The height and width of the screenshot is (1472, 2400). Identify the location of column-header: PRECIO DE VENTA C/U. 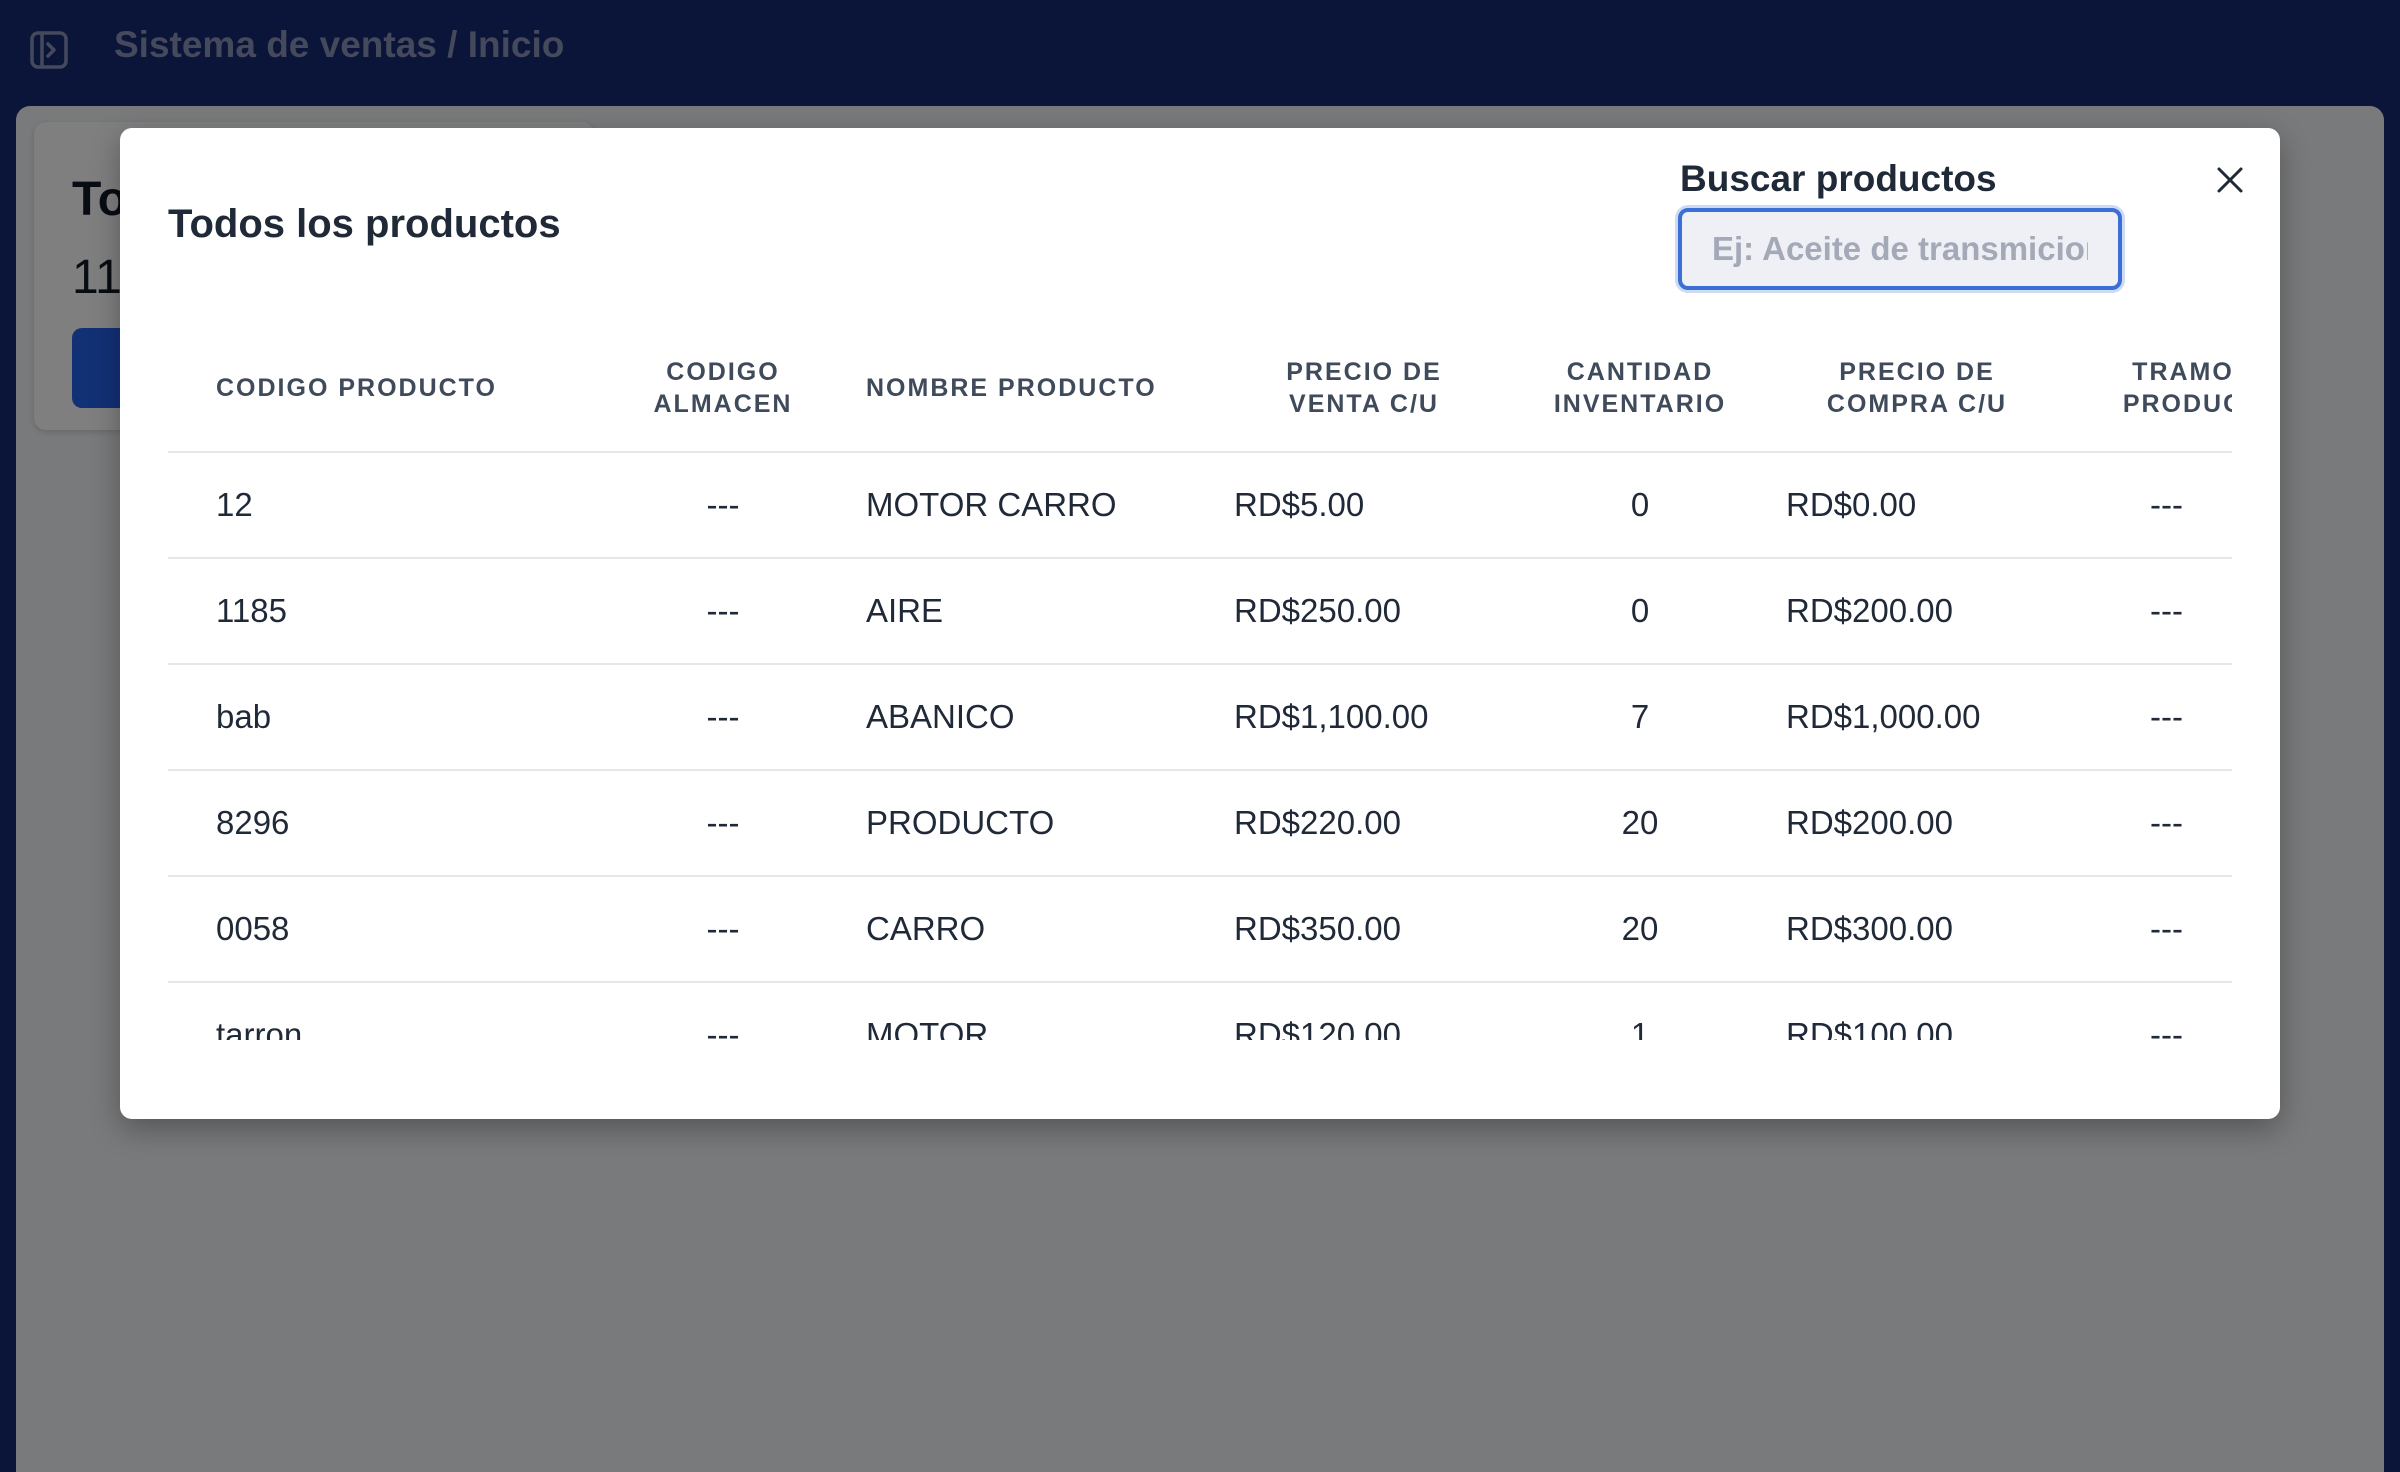
(1364, 388).